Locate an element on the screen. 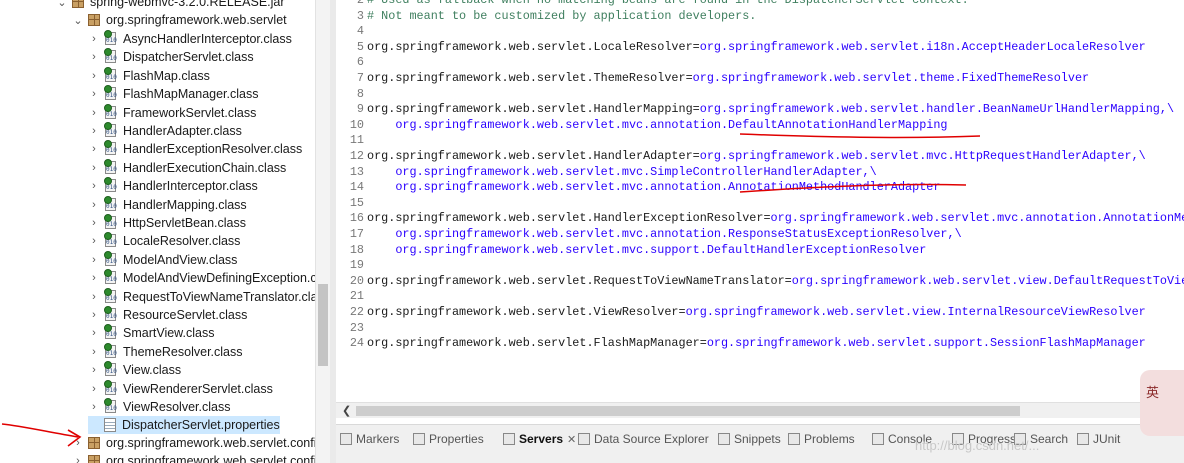 The image size is (1184, 463). tree-item-label: HandlerExecutionChain.class is located at coordinates (205, 167).